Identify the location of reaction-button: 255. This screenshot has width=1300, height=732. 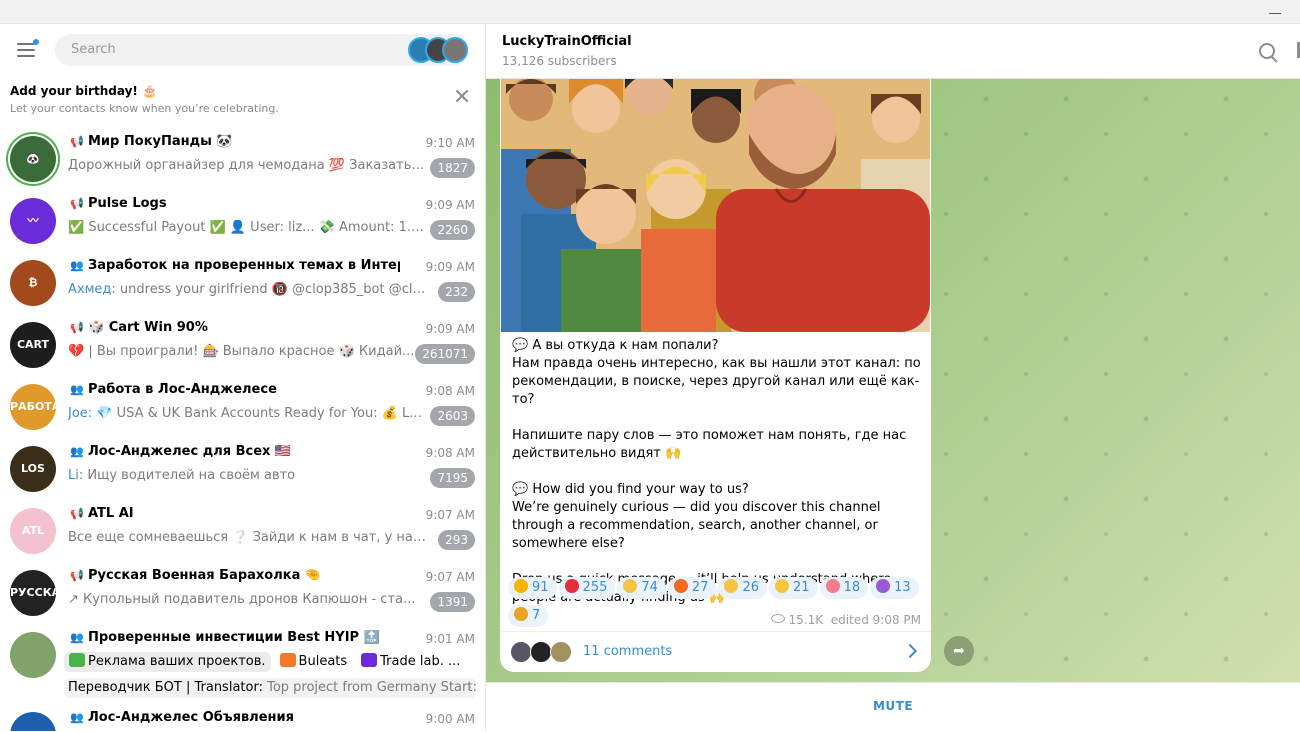
(587, 588).